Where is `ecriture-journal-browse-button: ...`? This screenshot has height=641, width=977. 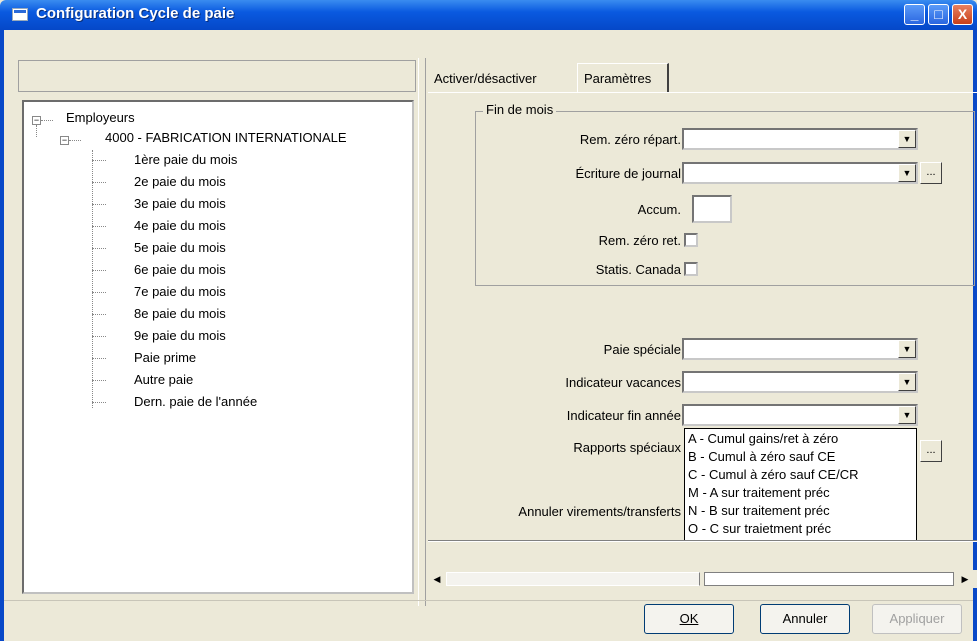 ecriture-journal-browse-button: ... is located at coordinates (931, 173).